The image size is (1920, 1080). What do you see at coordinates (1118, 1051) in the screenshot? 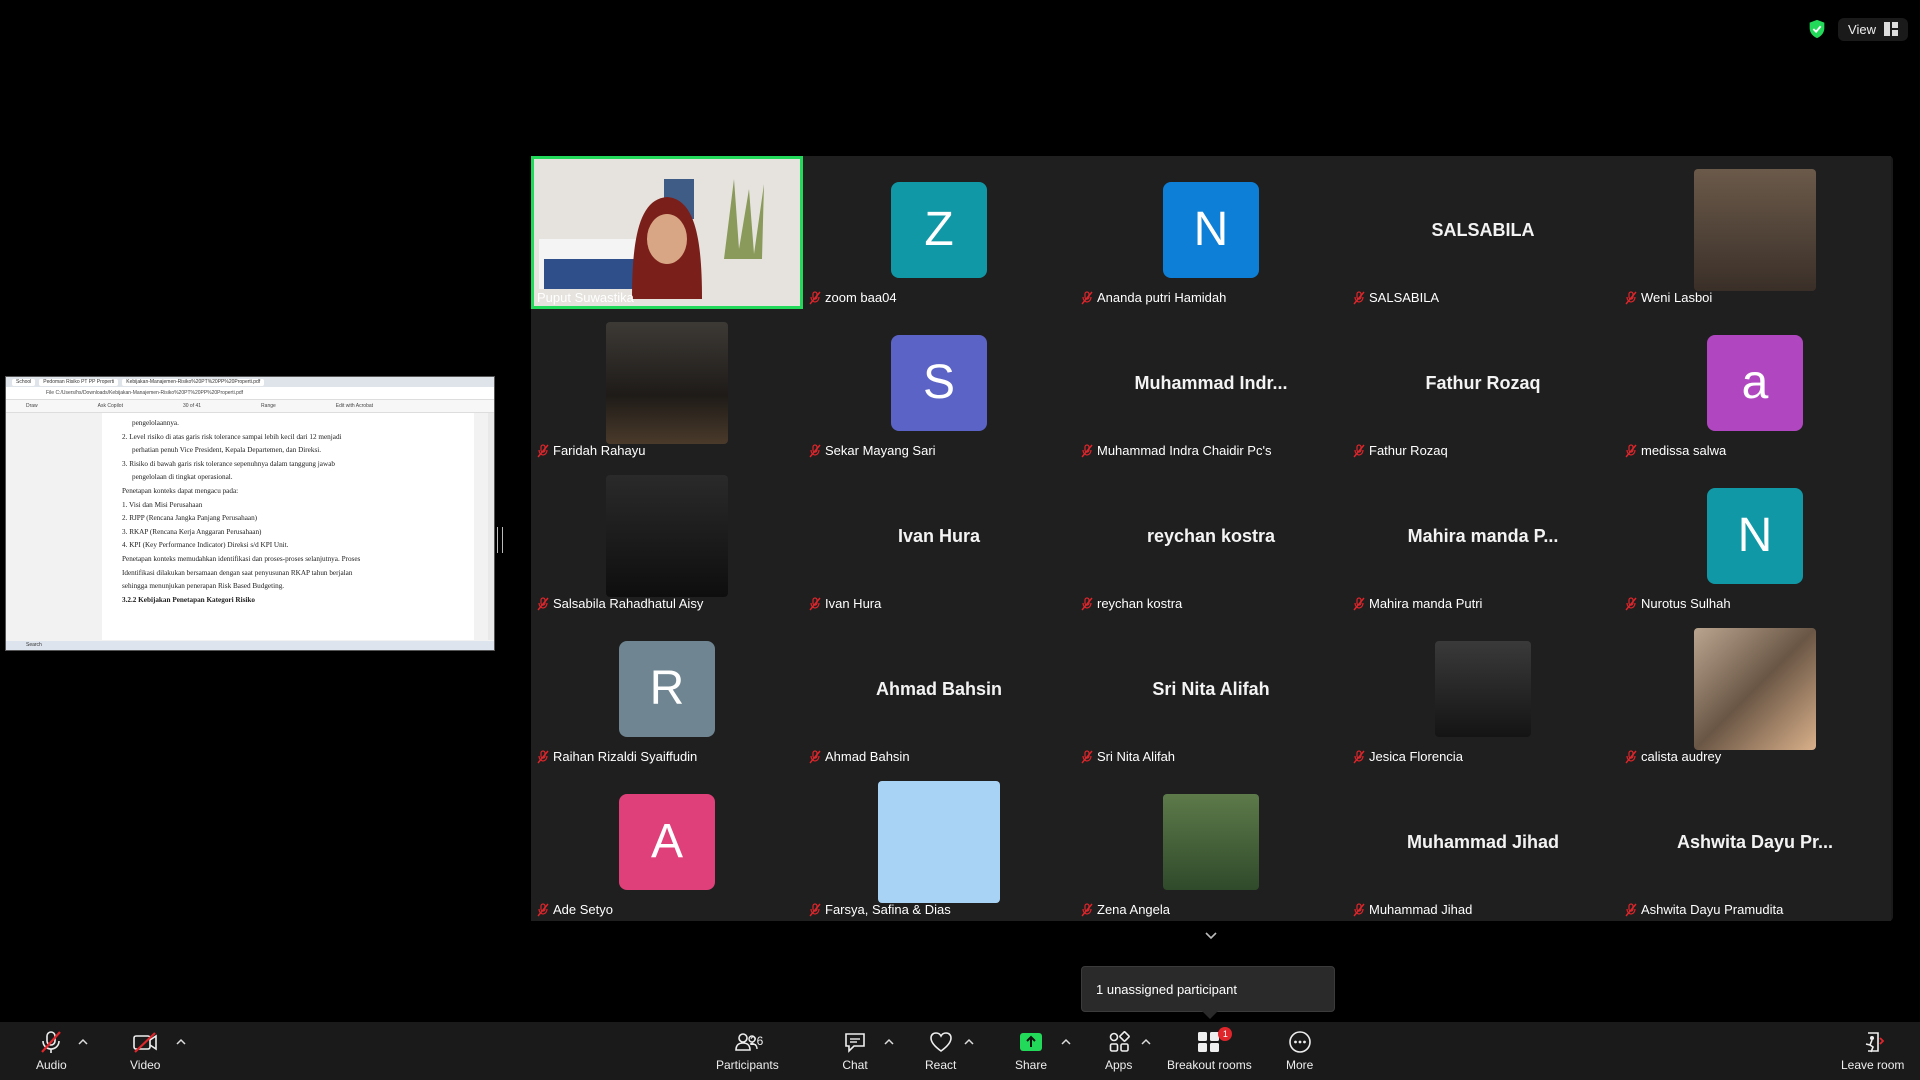
I see `apps-button: Apps` at bounding box center [1118, 1051].